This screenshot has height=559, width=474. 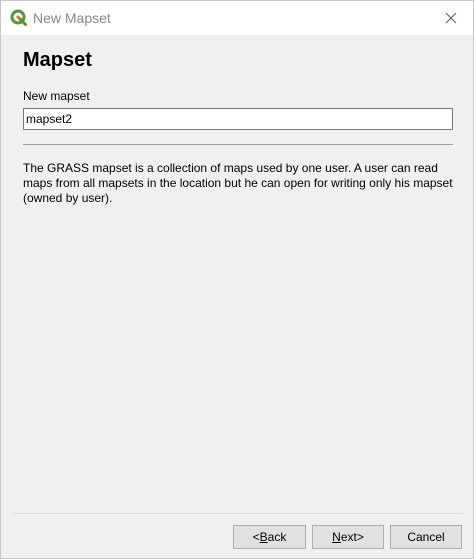 I want to click on close-button, so click(x=451, y=18).